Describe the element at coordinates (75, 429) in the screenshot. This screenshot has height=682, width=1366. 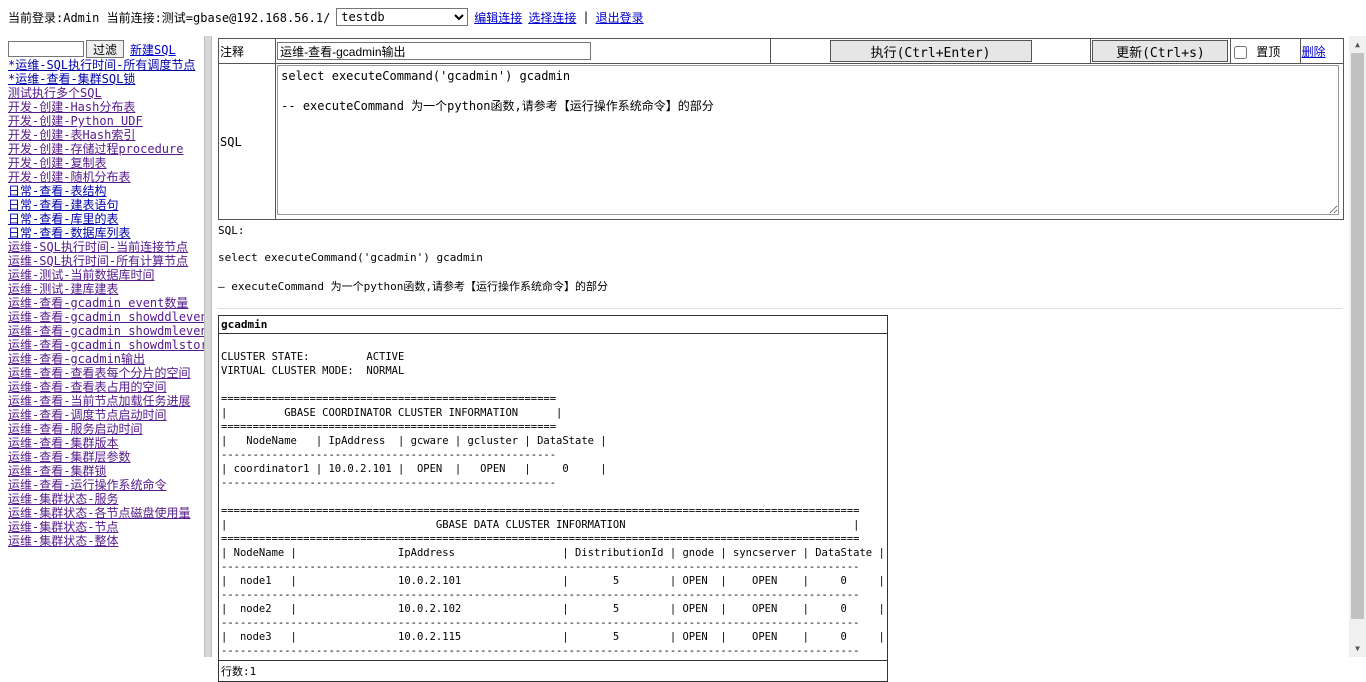
I see `script-link: 运维-查看-服务启动时间` at that location.